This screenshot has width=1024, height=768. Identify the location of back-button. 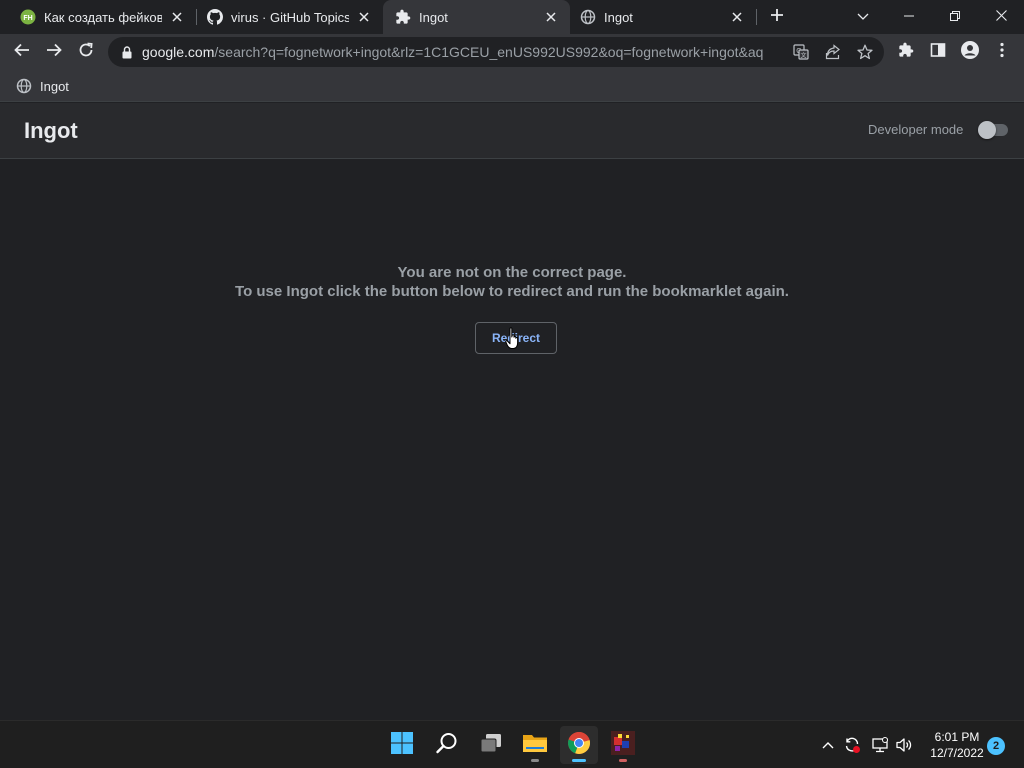
(22, 52).